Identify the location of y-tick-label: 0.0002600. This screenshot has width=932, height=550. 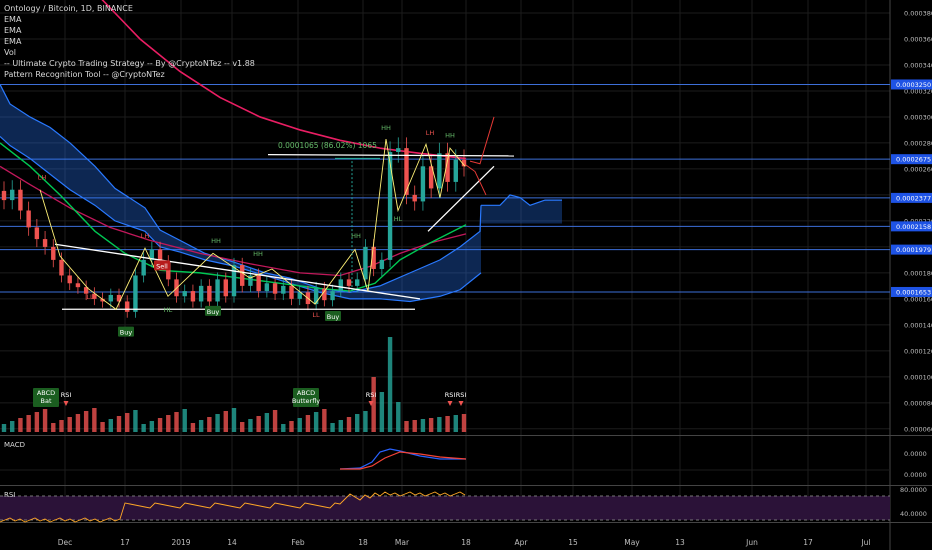
(918, 169).